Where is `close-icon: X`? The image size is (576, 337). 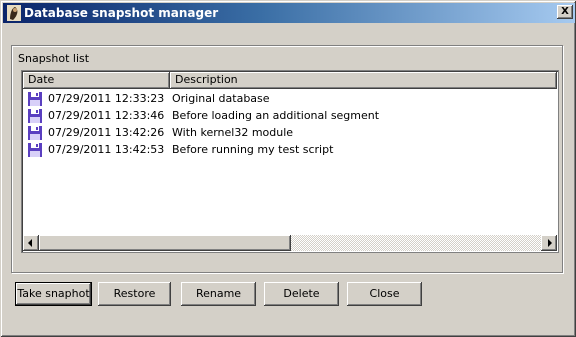 close-icon: X is located at coordinates (565, 11).